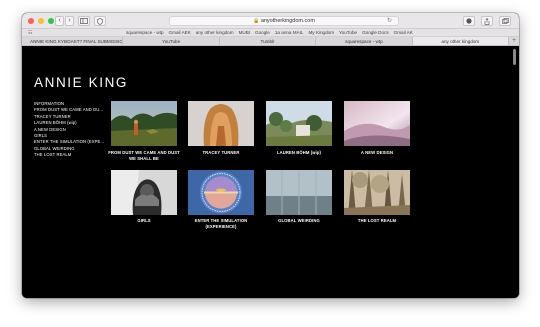  I want to click on zoom-window-button, so click(51, 21).